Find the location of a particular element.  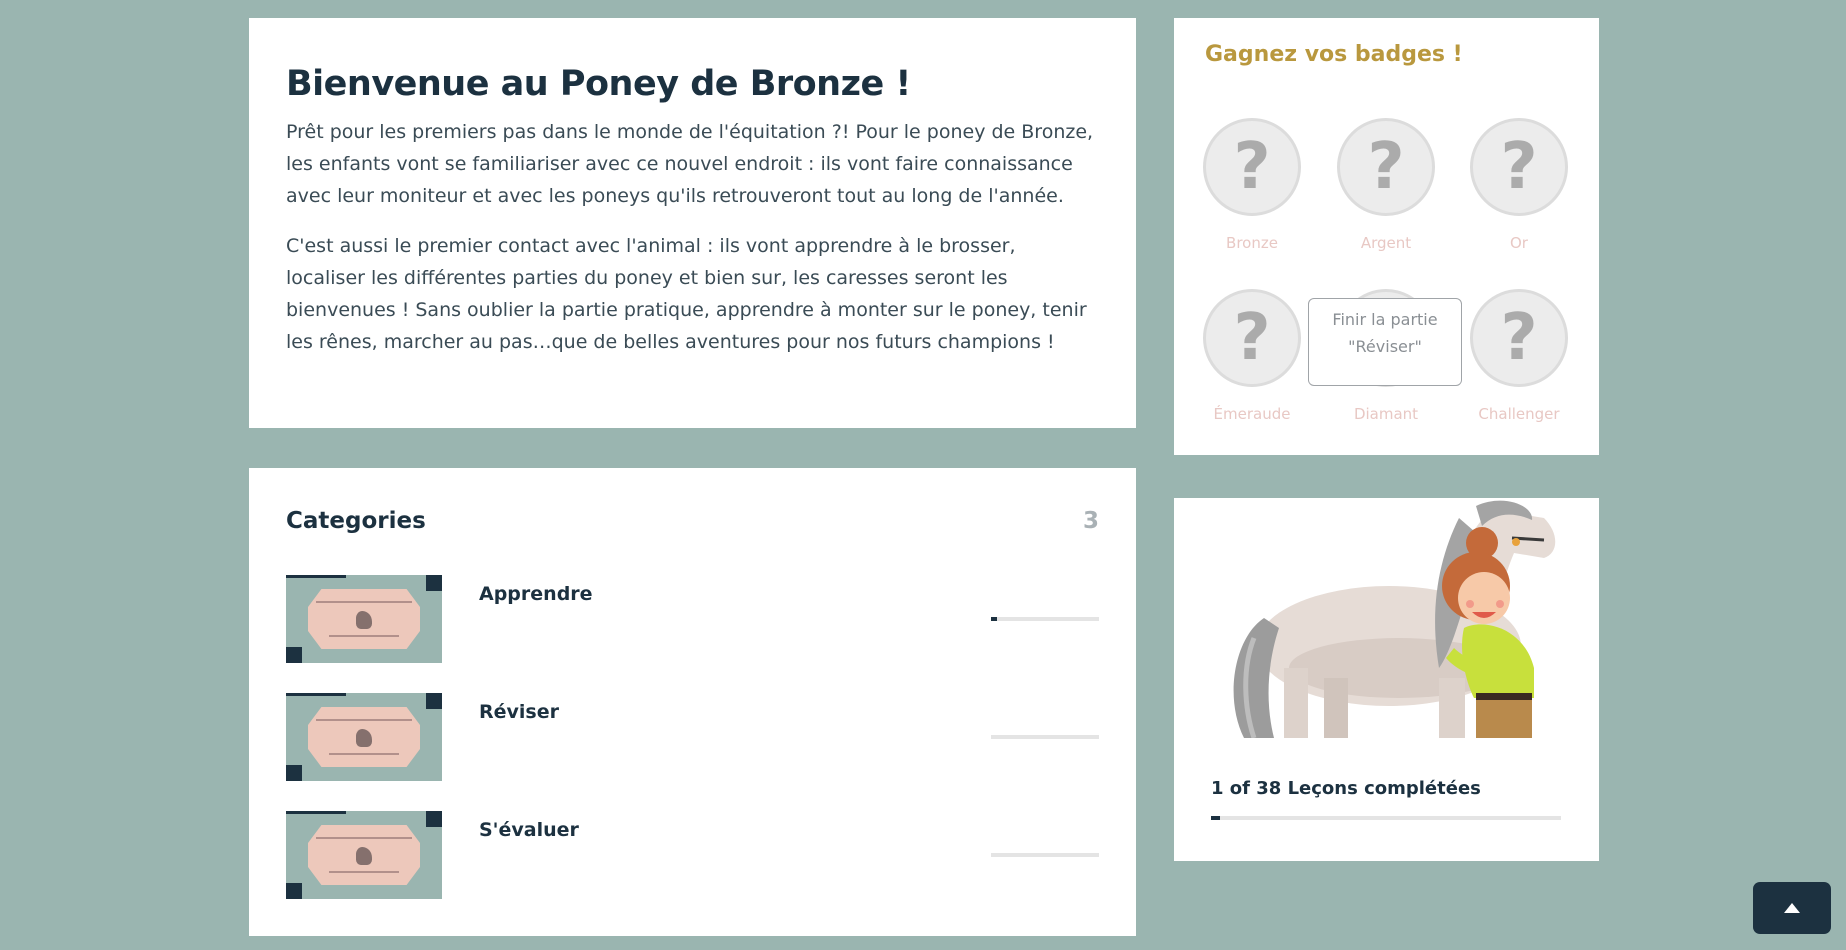

badge-bronze: ? Bronze is located at coordinates (1252, 185).